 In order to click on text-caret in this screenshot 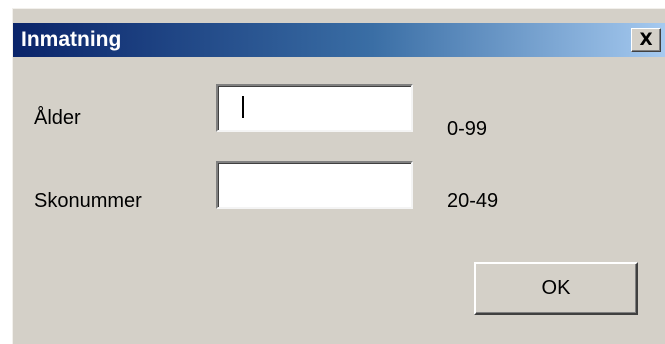, I will do `click(243, 107)`.